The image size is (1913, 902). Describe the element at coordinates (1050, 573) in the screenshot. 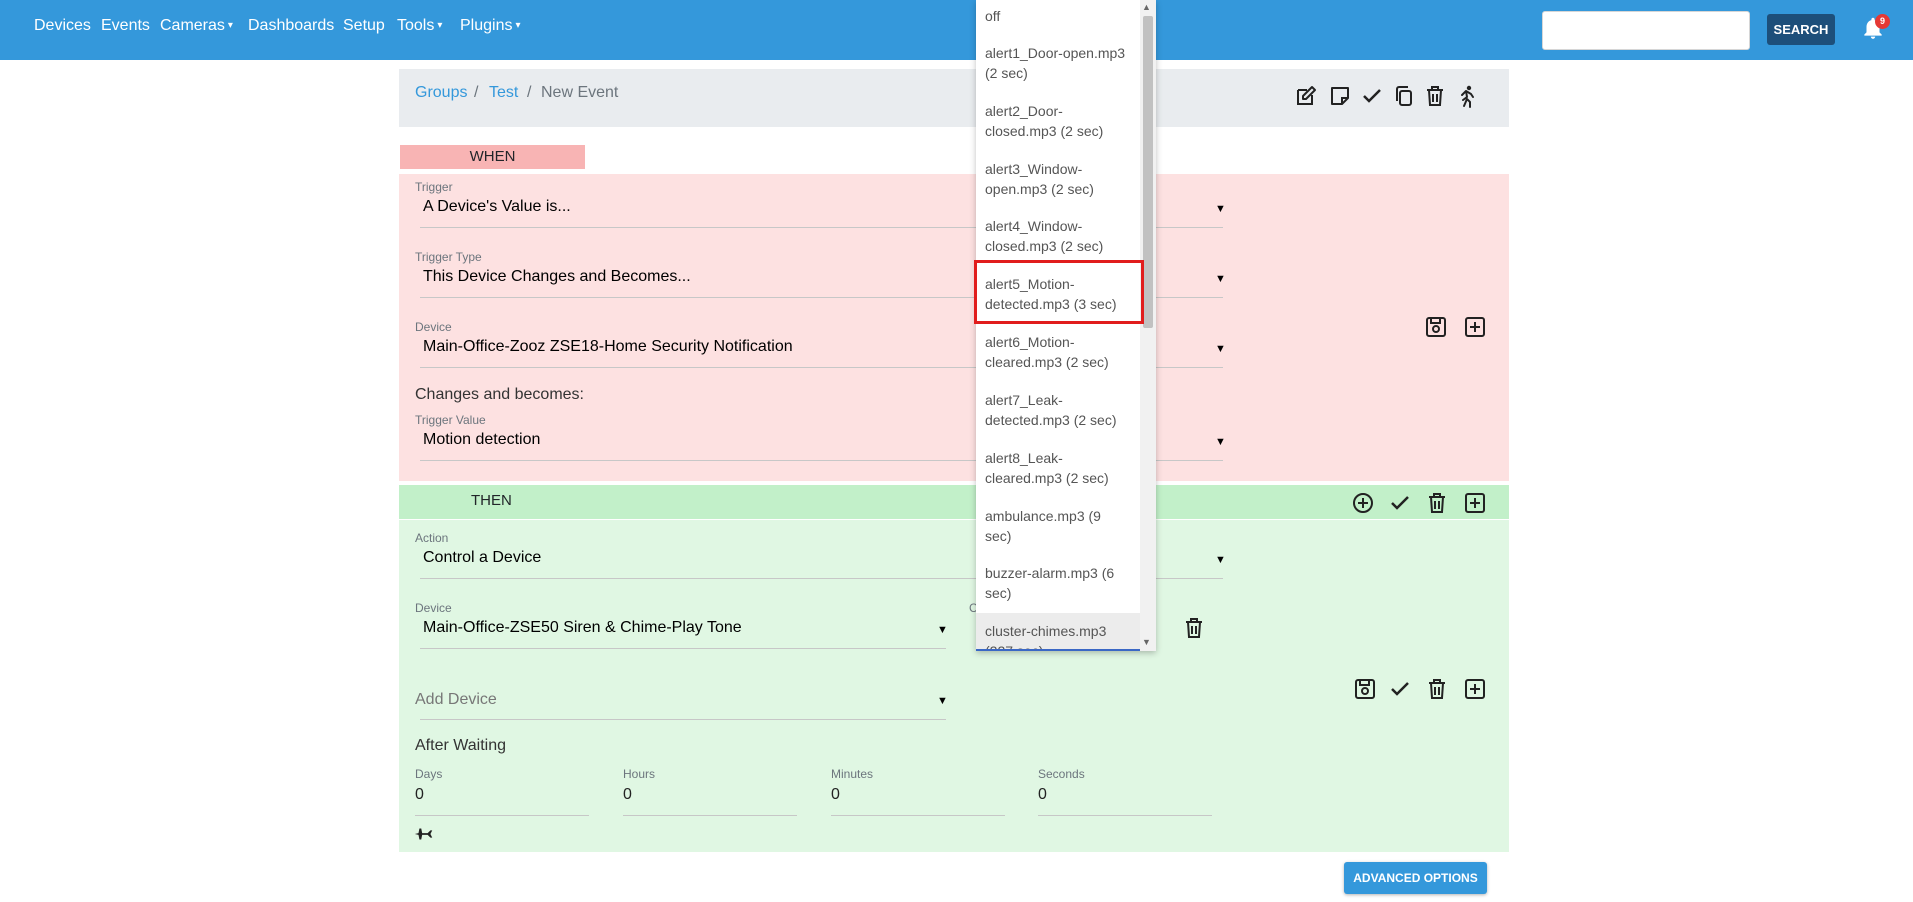

I see `dropdown-option-line: buzzer-alarm.mp3 (6` at that location.